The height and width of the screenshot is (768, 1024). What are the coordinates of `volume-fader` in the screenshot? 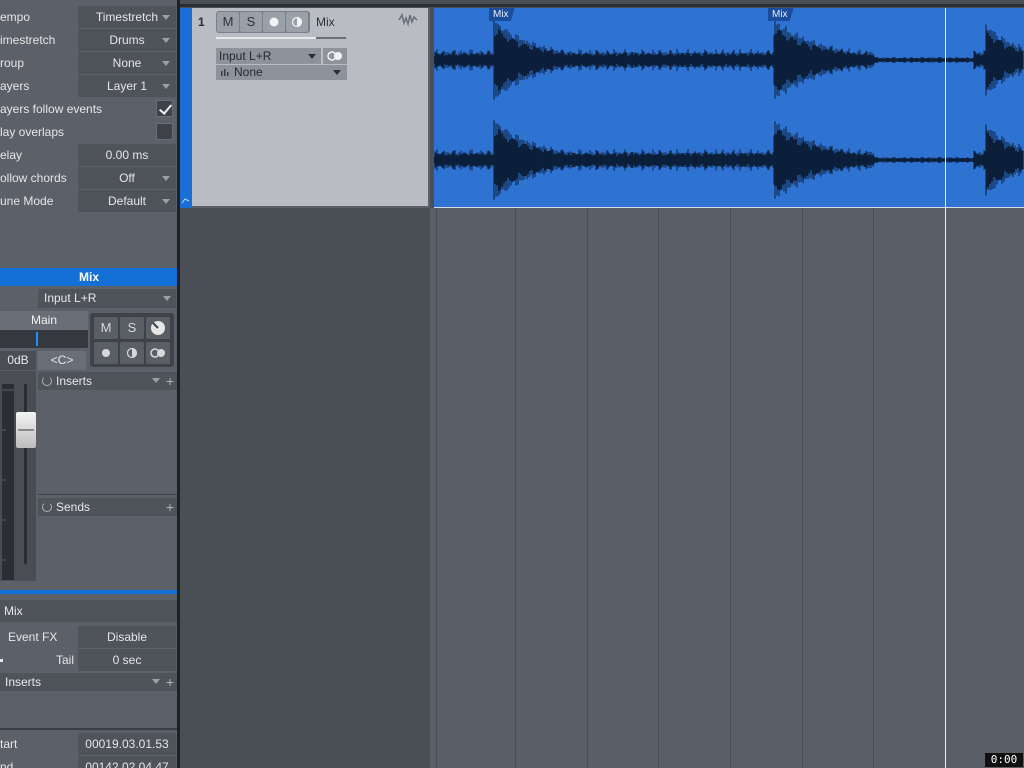 It's located at (26, 430).